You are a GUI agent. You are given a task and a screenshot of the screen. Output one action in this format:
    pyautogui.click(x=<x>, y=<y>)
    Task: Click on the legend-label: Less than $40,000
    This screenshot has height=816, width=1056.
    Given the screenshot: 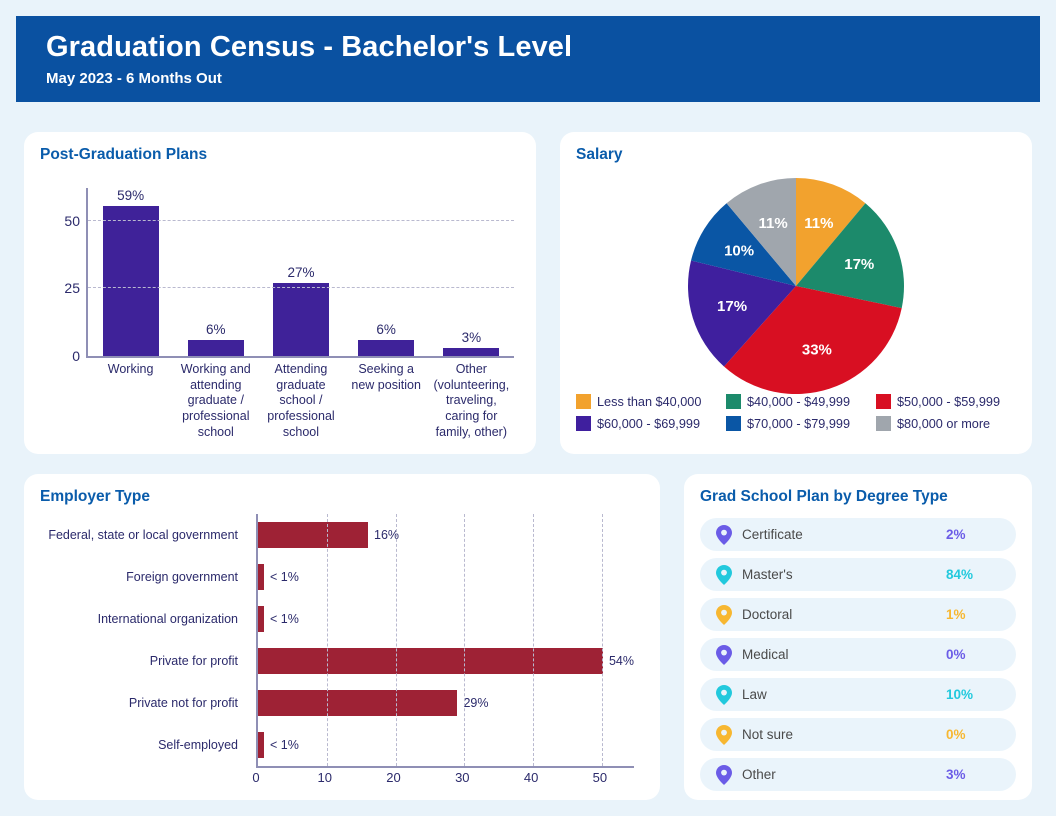 What is the action you would take?
    pyautogui.click(x=649, y=401)
    